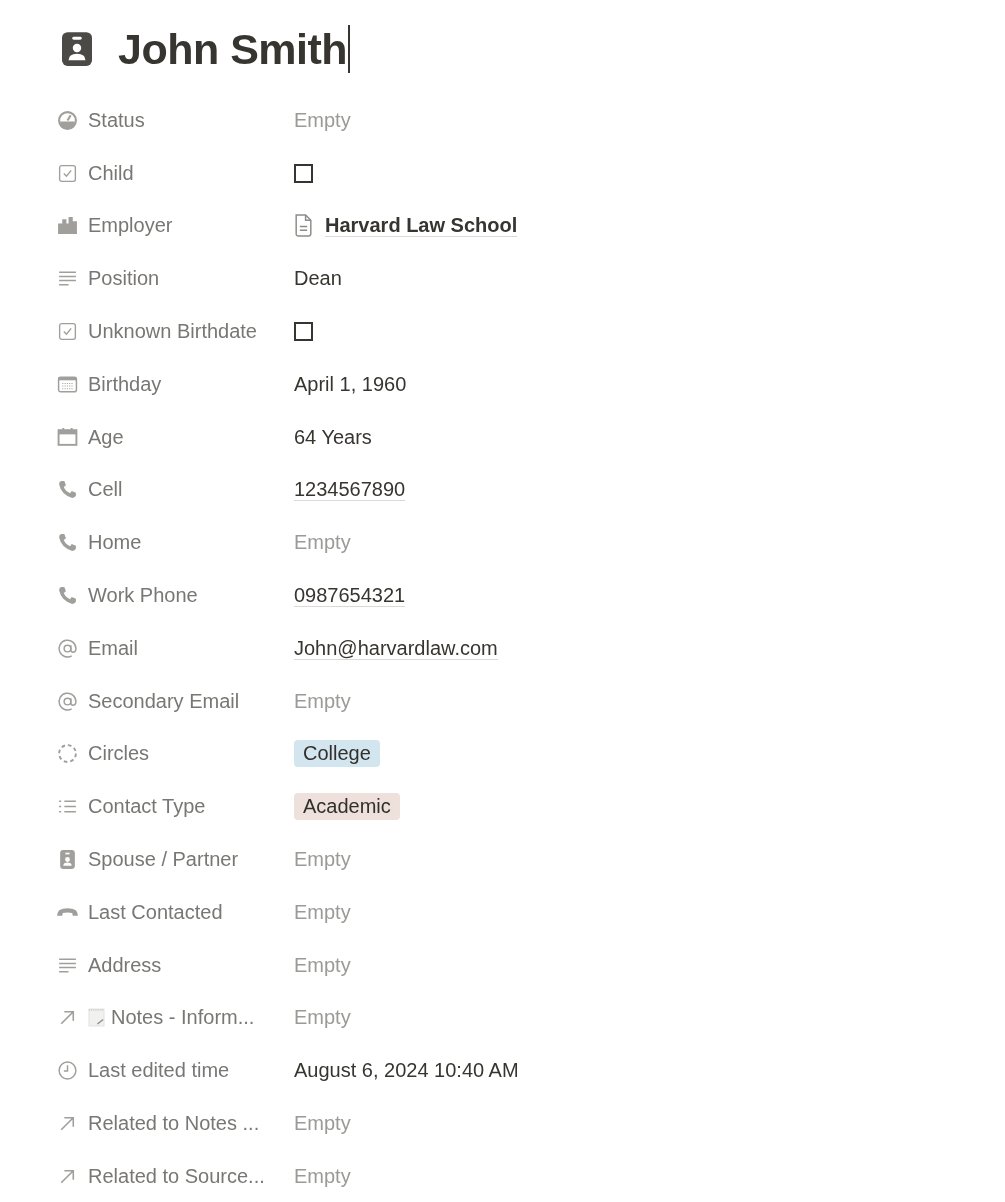 The image size is (1005, 1202). What do you see at coordinates (130, 226) in the screenshot?
I see `property-label: Employer` at bounding box center [130, 226].